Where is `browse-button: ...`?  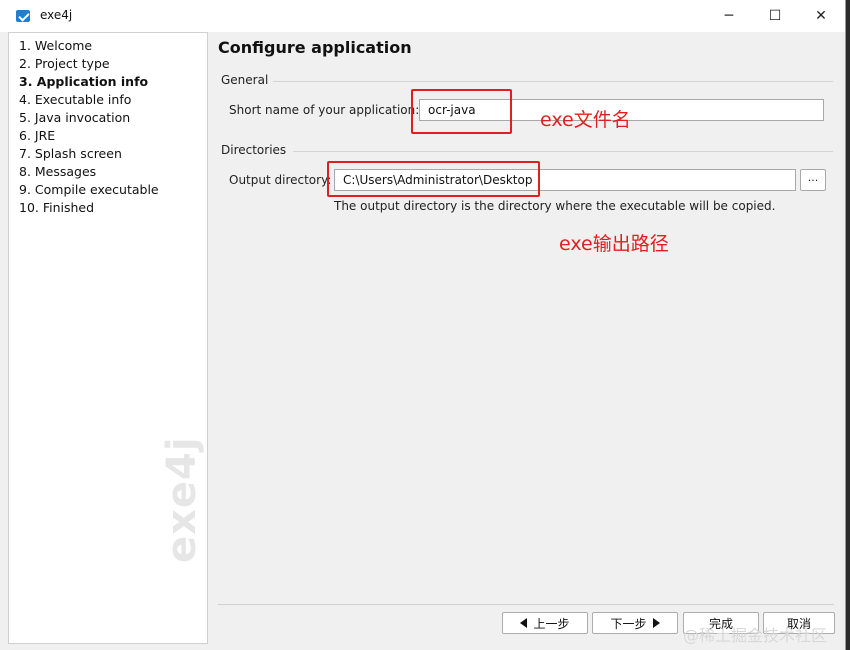 browse-button: ... is located at coordinates (813, 180).